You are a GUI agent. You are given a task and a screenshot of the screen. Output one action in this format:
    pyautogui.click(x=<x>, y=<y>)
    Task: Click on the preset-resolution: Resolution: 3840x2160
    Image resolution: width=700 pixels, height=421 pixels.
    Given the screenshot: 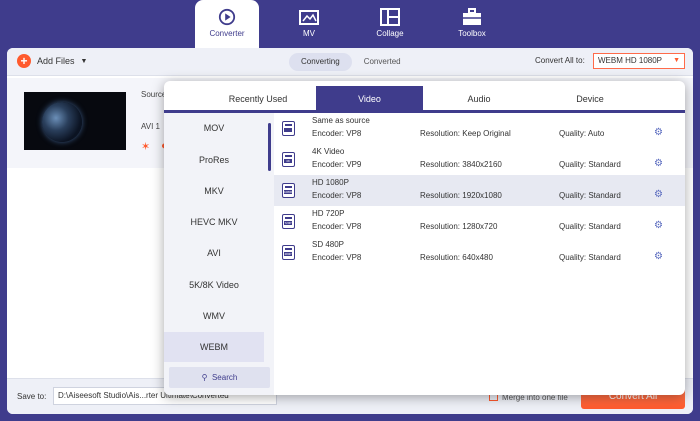 What is the action you would take?
    pyautogui.click(x=461, y=164)
    